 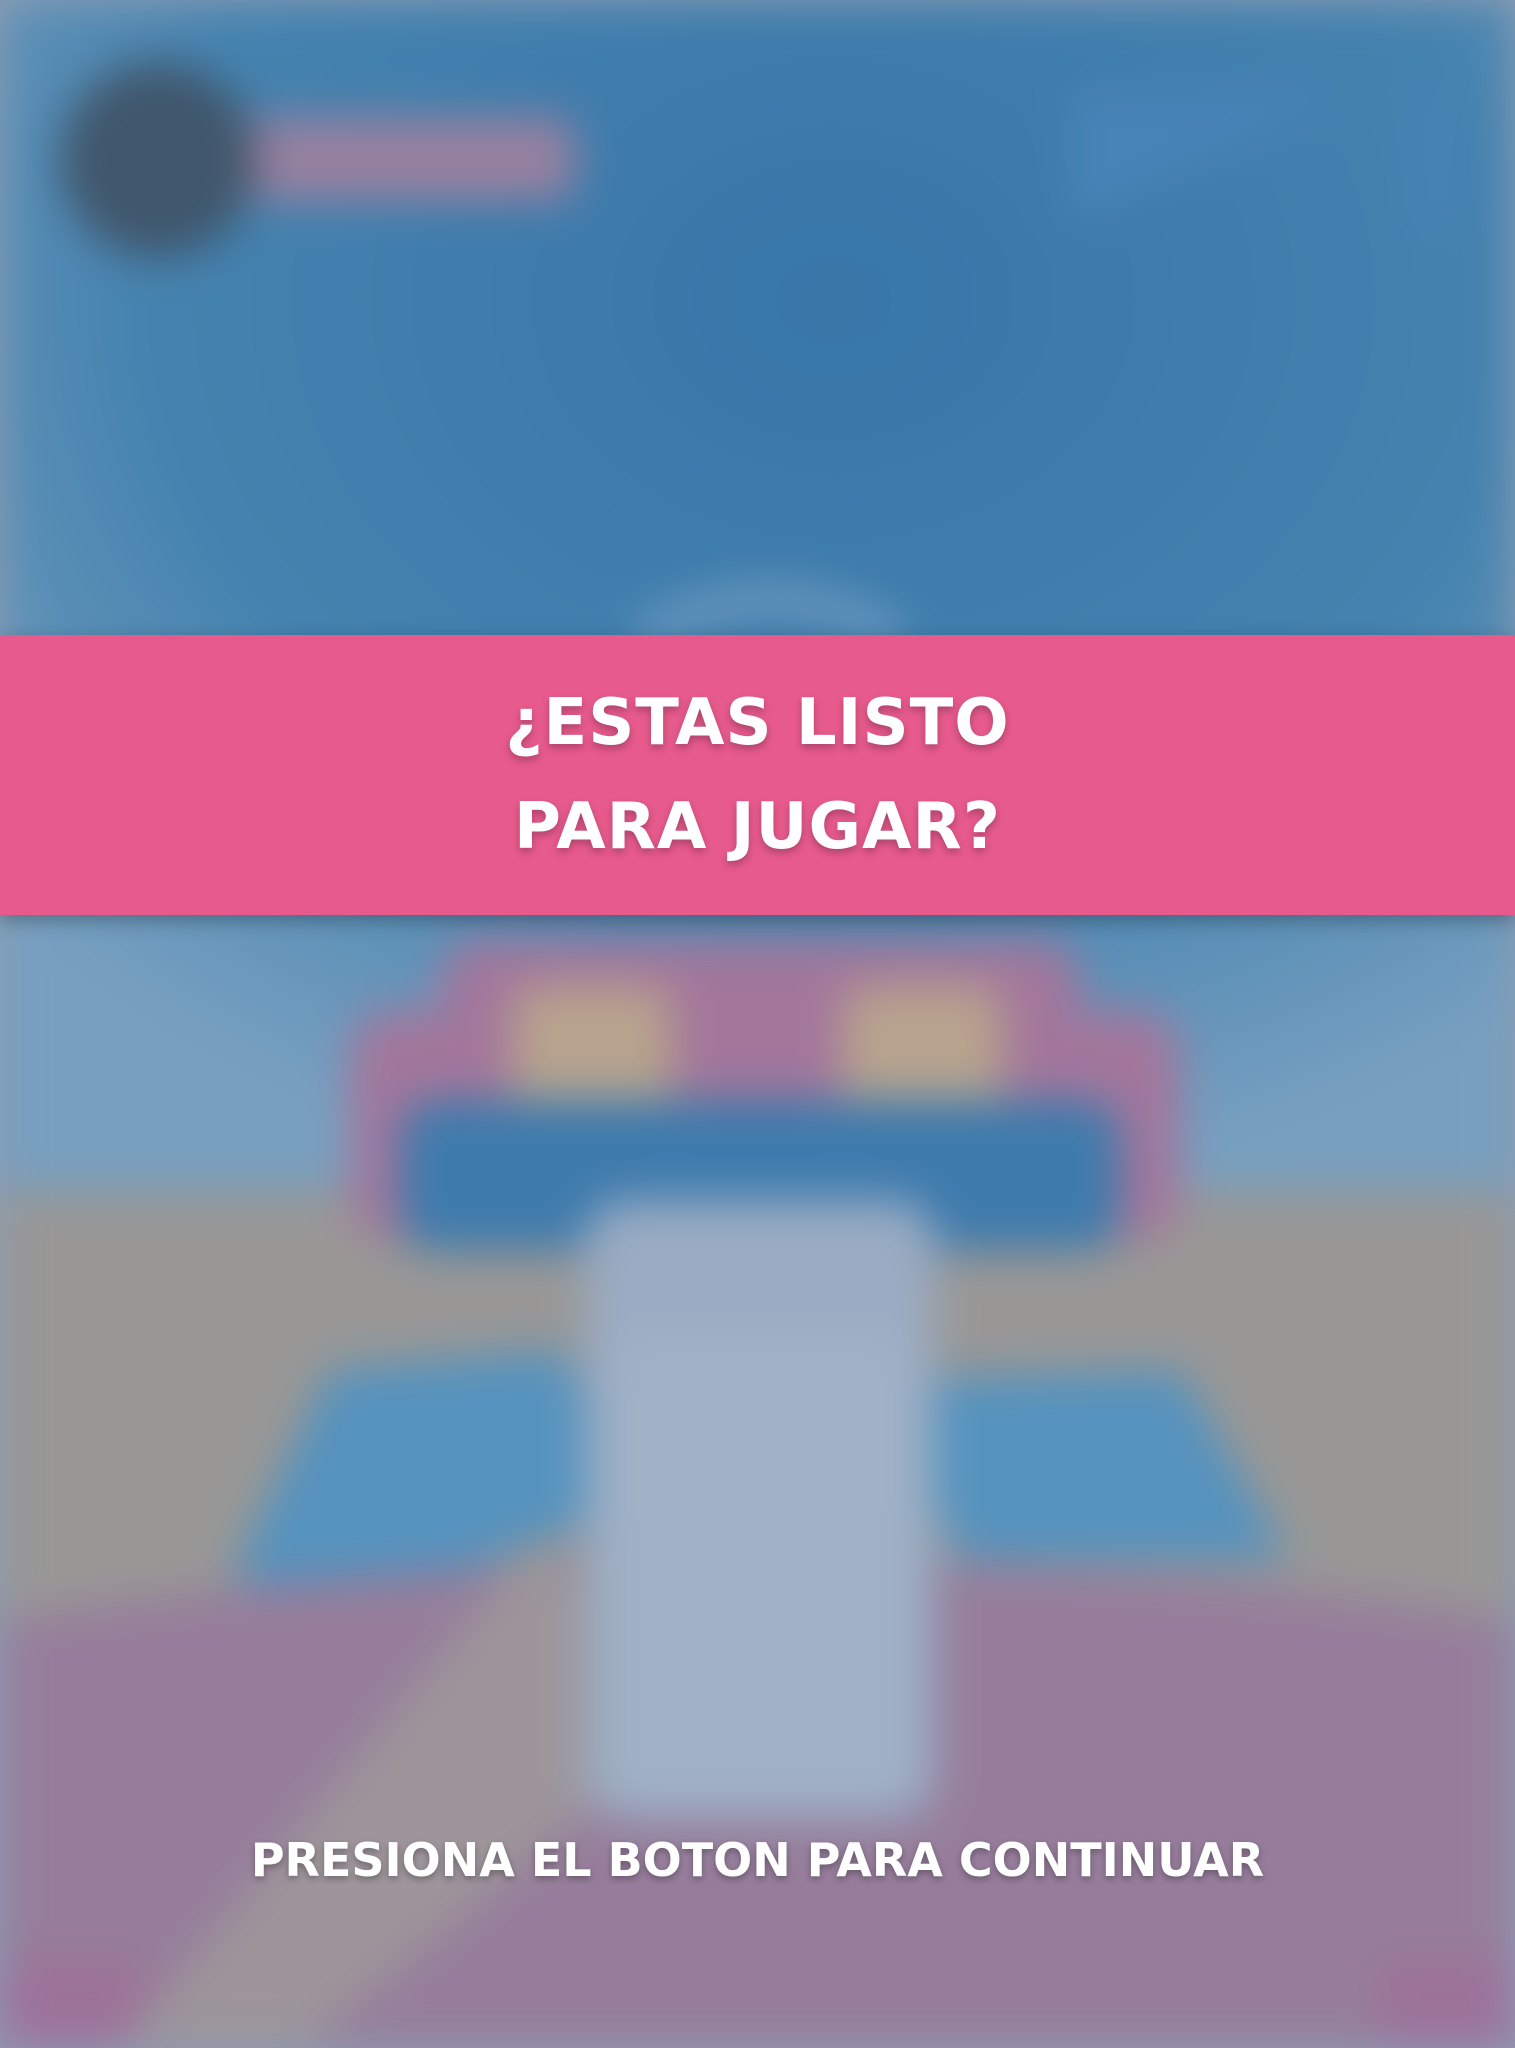 I want to click on prompt-line-2: PARA JUGAR?, so click(x=757, y=827).